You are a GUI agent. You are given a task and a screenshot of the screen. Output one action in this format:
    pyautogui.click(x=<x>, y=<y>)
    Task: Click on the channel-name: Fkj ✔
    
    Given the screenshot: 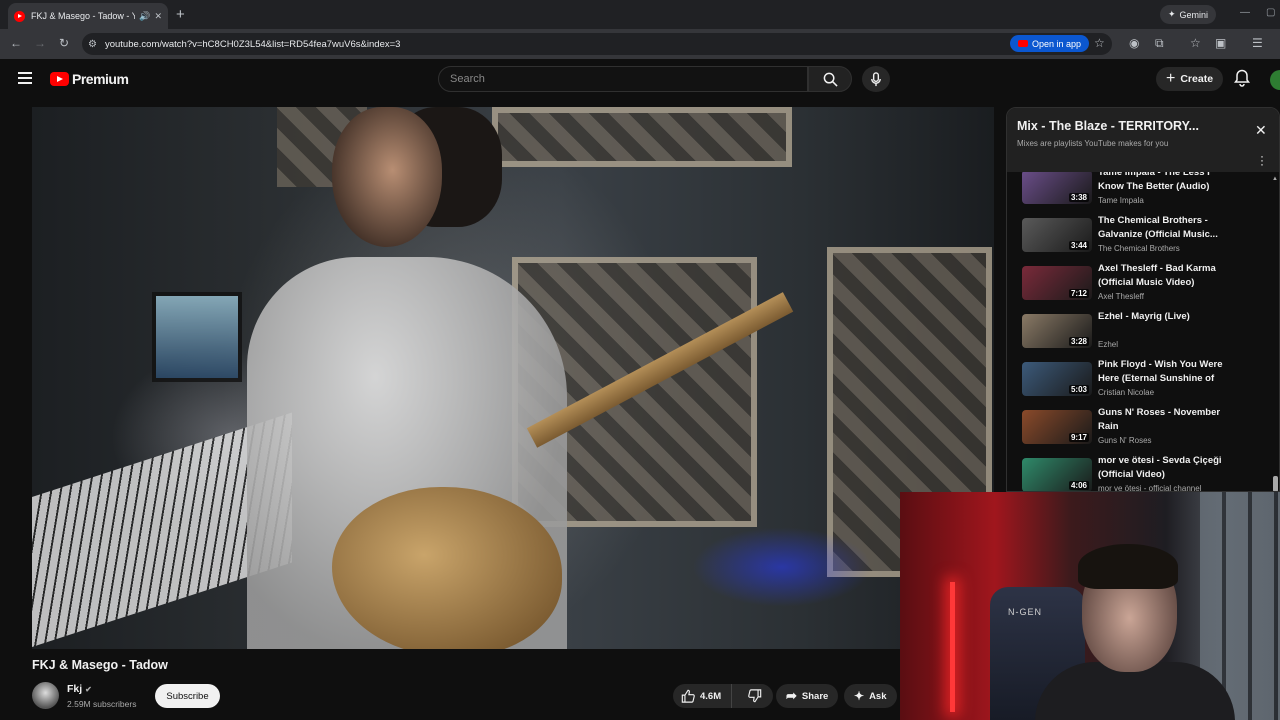 What is the action you would take?
    pyautogui.click(x=79, y=689)
    